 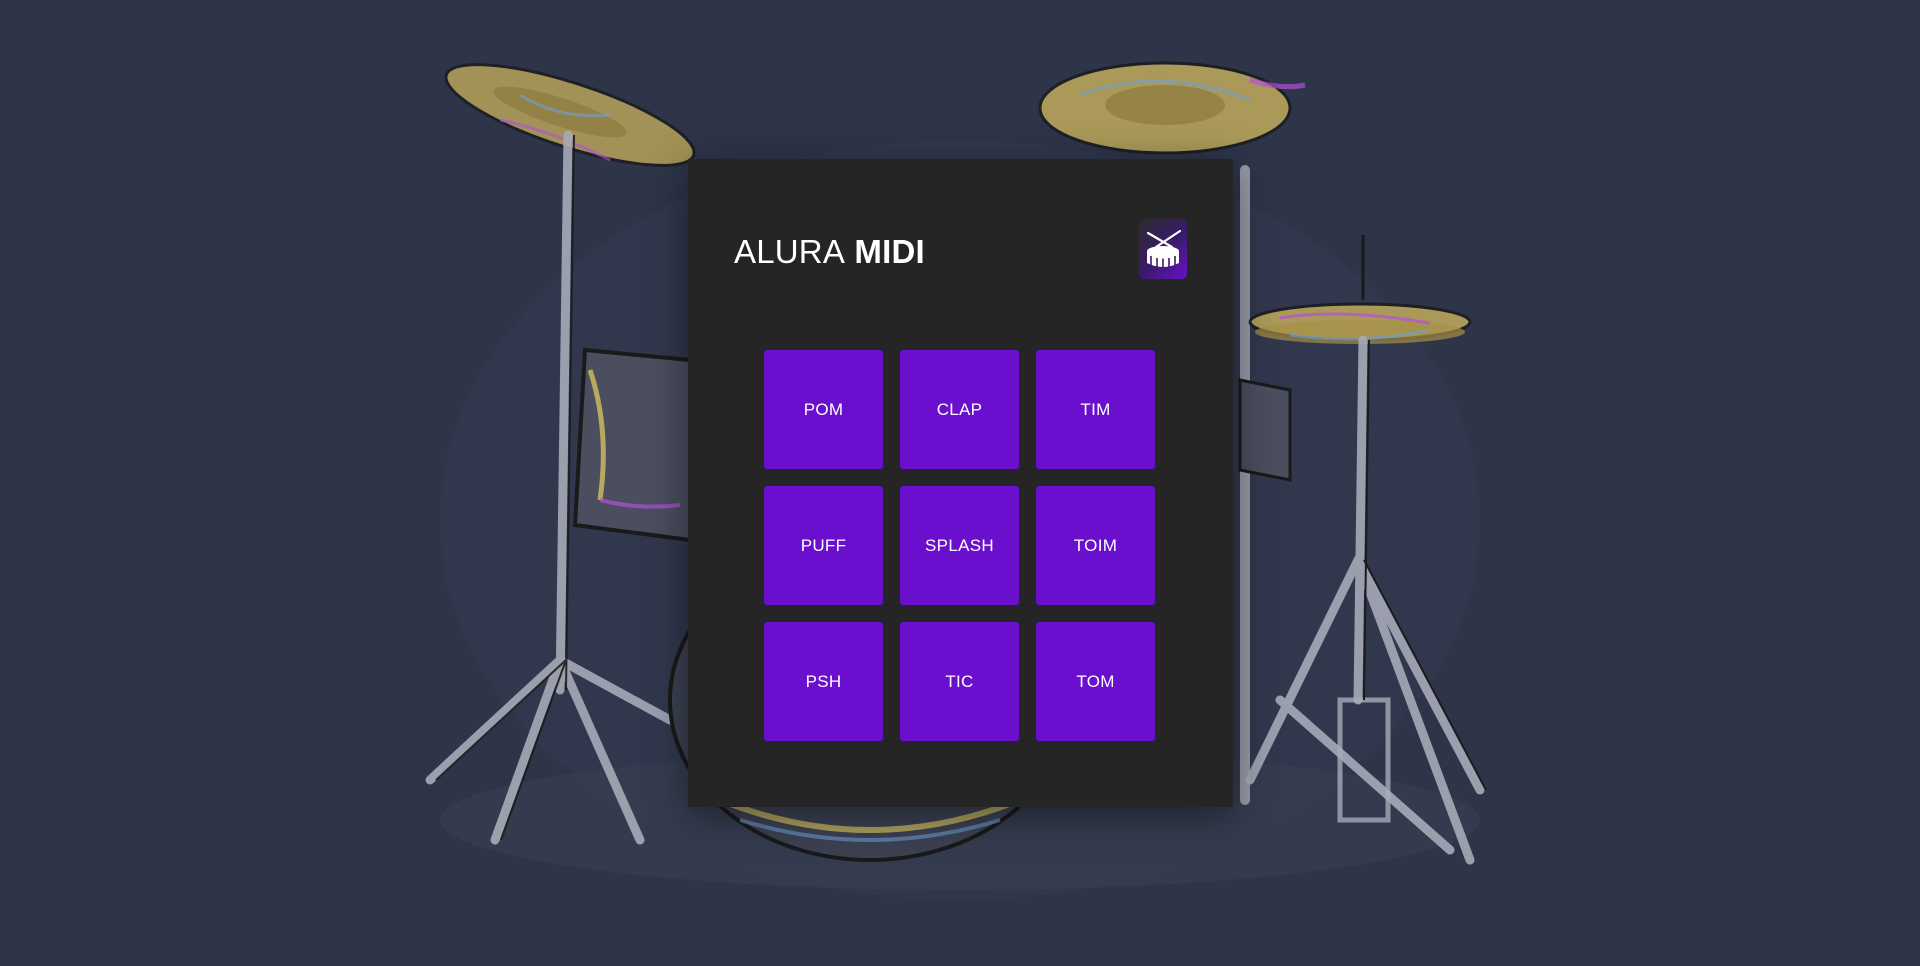 I want to click on app-title-light: ALURA, so click(x=790, y=251).